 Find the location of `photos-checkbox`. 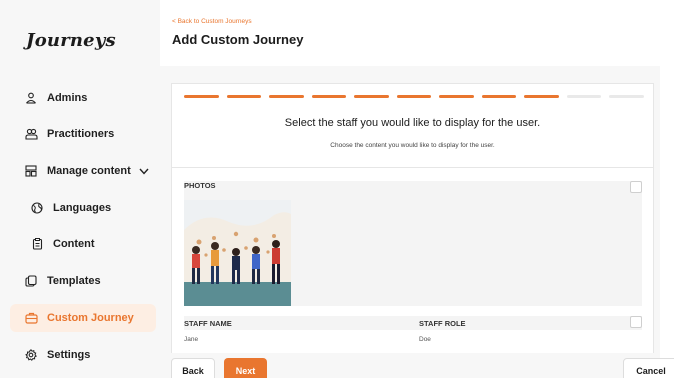

photos-checkbox is located at coordinates (636, 187).